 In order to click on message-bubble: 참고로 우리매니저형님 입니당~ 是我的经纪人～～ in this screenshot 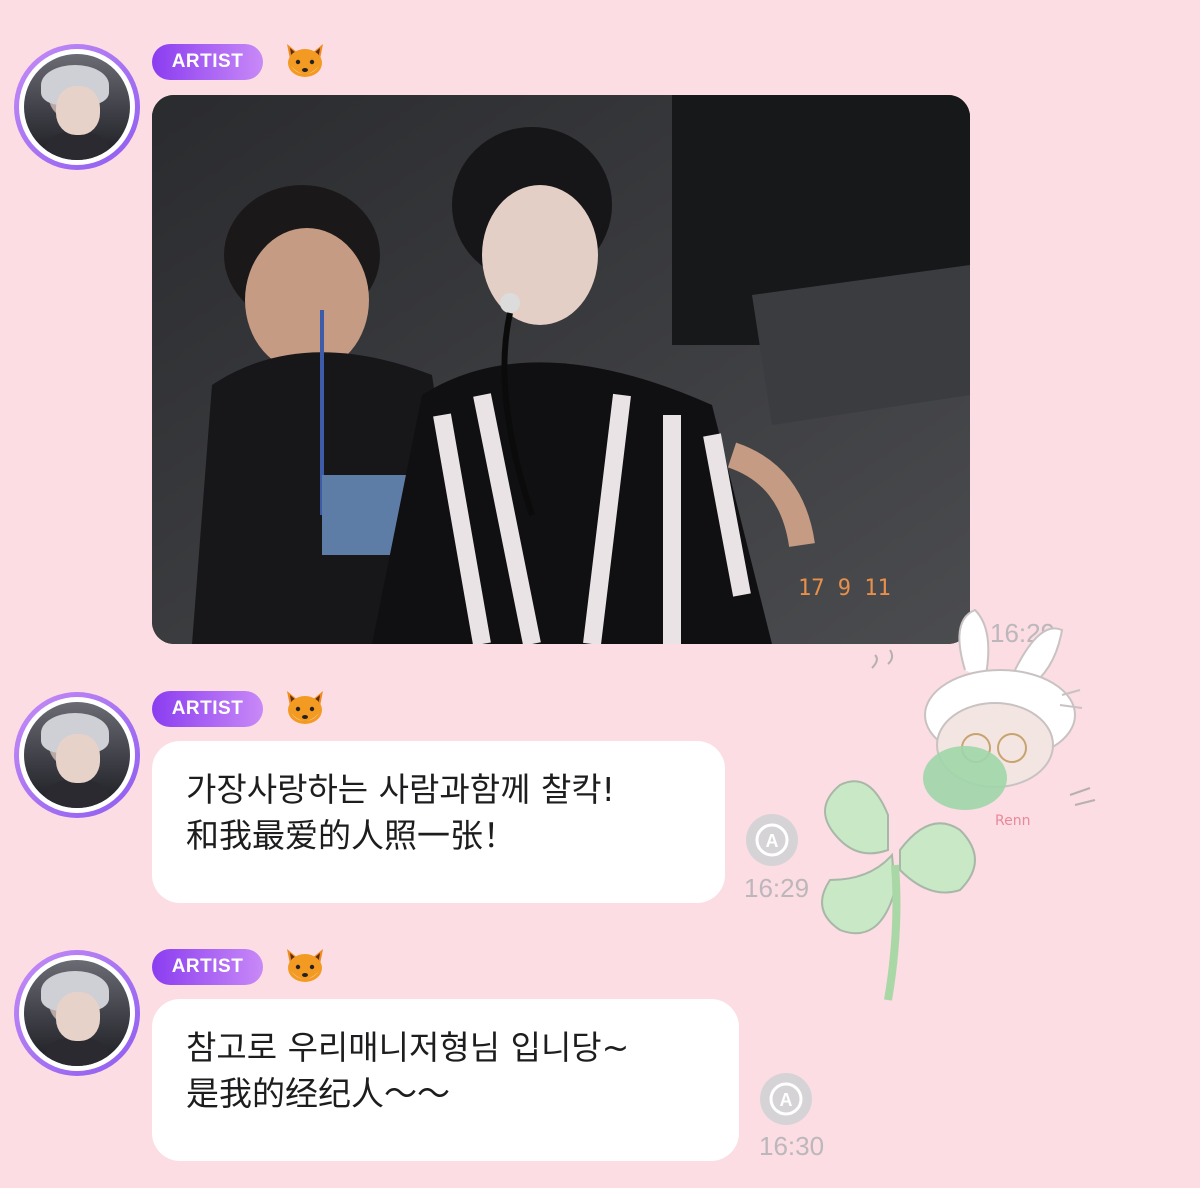, I will do `click(445, 1080)`.